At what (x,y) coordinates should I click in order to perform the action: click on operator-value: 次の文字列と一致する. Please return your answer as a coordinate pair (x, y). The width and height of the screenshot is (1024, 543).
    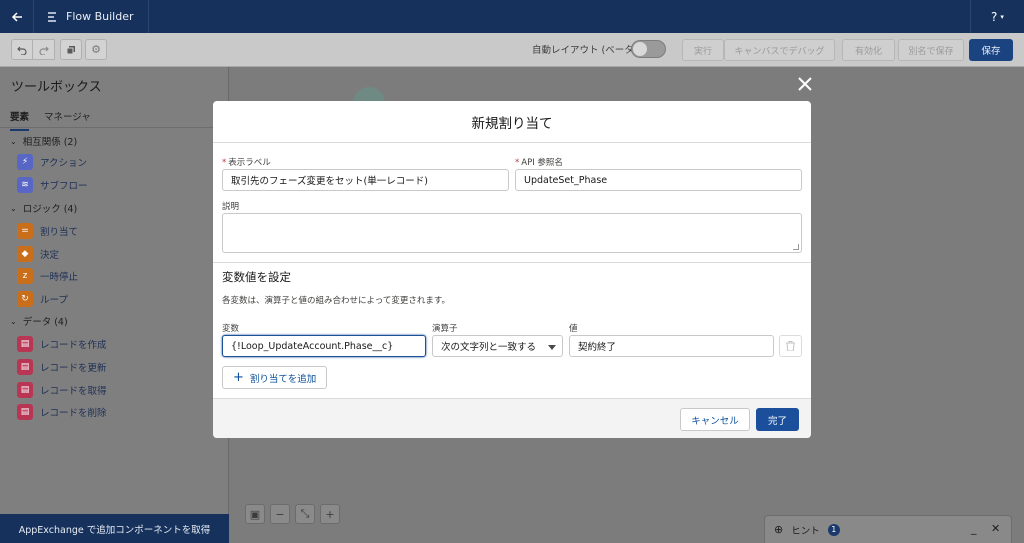
    Looking at the image, I should click on (489, 347).